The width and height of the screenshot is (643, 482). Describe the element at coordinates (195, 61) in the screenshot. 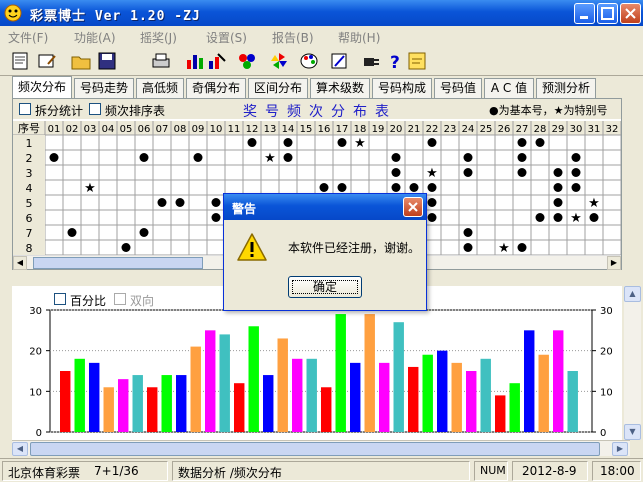

I see `bar-chart-icon` at that location.